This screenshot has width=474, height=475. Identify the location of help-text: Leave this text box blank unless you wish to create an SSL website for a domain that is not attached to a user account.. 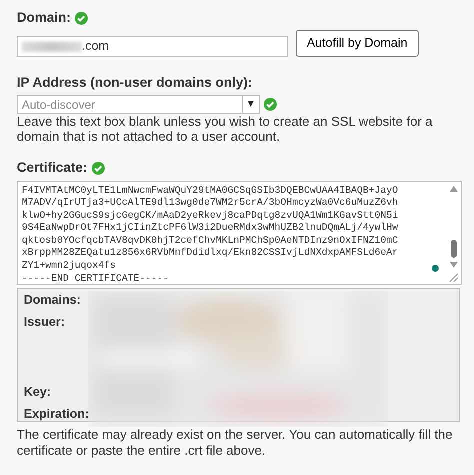
(225, 129).